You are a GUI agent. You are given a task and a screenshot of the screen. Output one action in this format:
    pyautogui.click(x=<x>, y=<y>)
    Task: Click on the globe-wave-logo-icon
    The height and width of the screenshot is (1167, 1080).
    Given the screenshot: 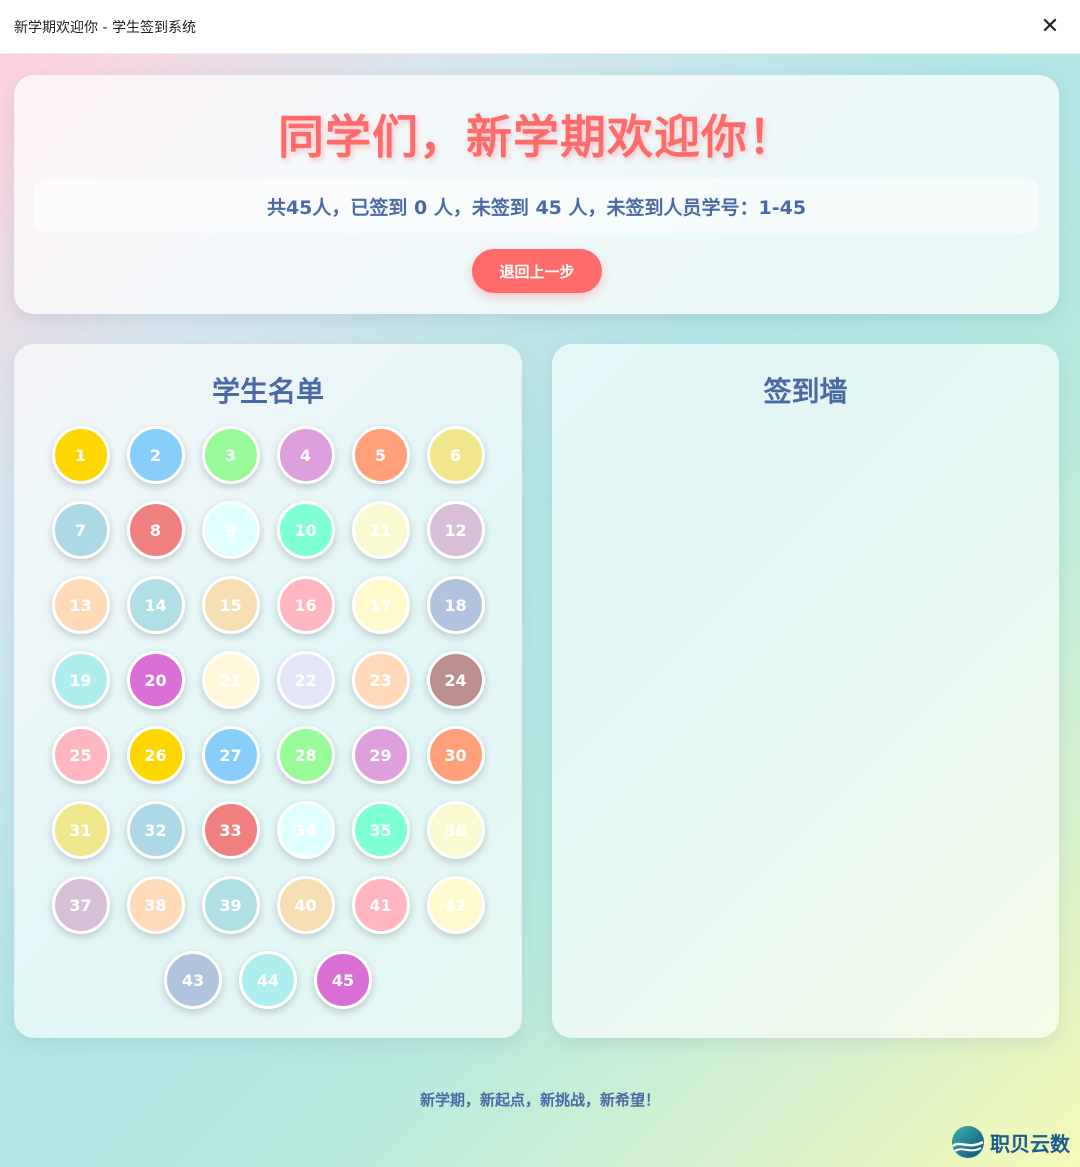 What is the action you would take?
    pyautogui.click(x=968, y=1142)
    